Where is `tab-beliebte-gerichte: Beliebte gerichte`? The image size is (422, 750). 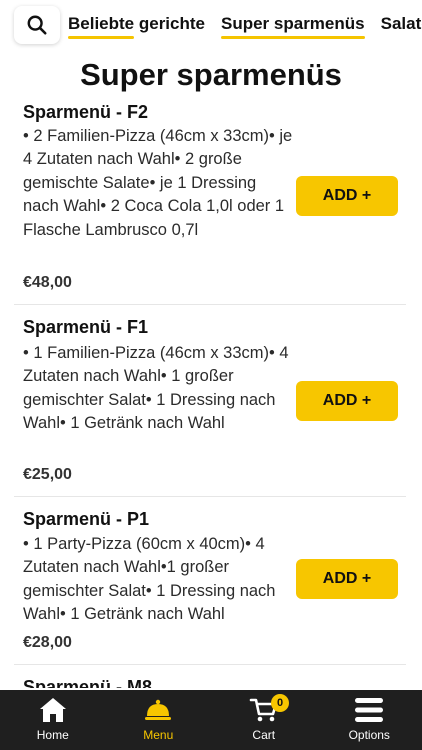 tab-beliebte-gerichte: Beliebte gerichte is located at coordinates (136, 26).